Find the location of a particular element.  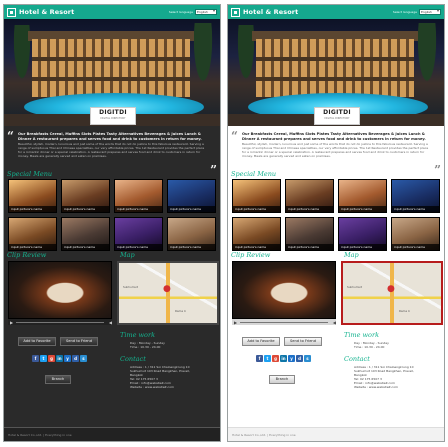

time-work-title: Time work is located at coordinates (138, 335).